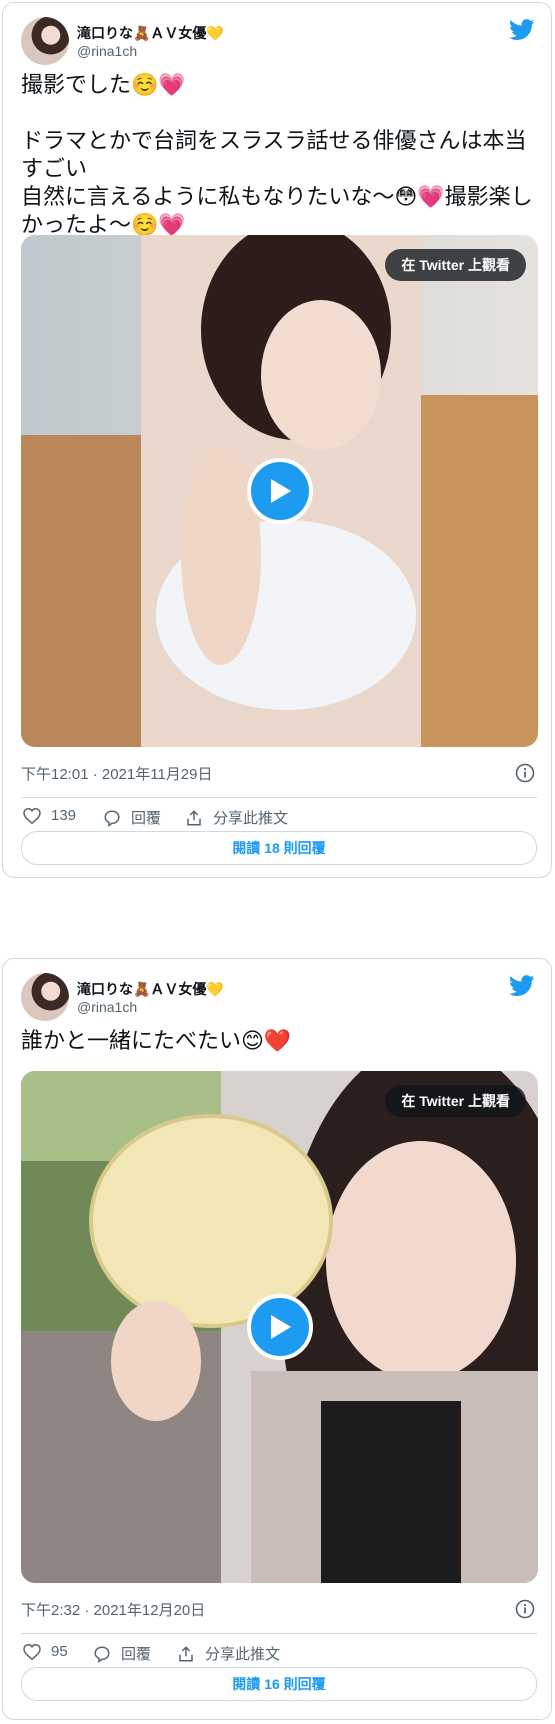 This screenshot has width=555, height=1724. Describe the element at coordinates (49, 815) in the screenshot. I see `like-button: 139` at that location.